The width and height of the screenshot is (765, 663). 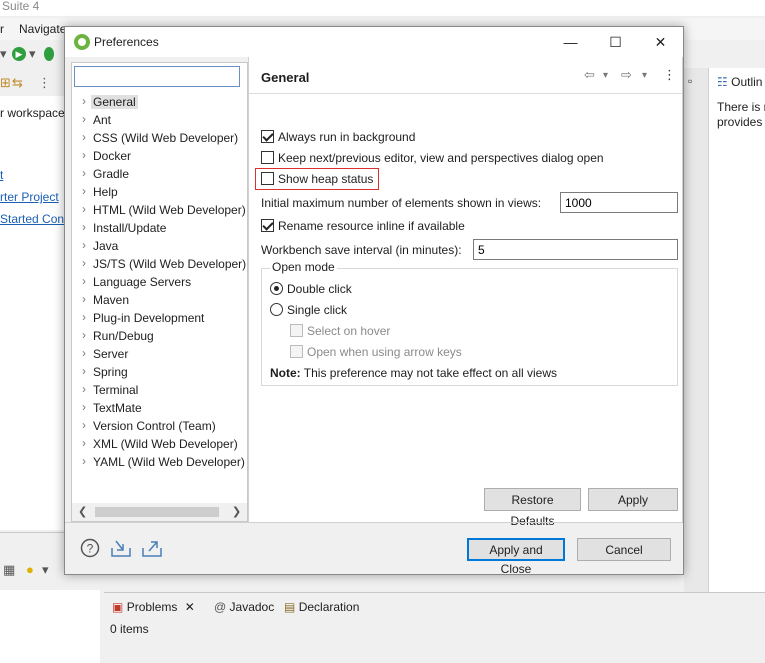 What do you see at coordinates (102, 120) in the screenshot?
I see `tree-item-label: Ant` at bounding box center [102, 120].